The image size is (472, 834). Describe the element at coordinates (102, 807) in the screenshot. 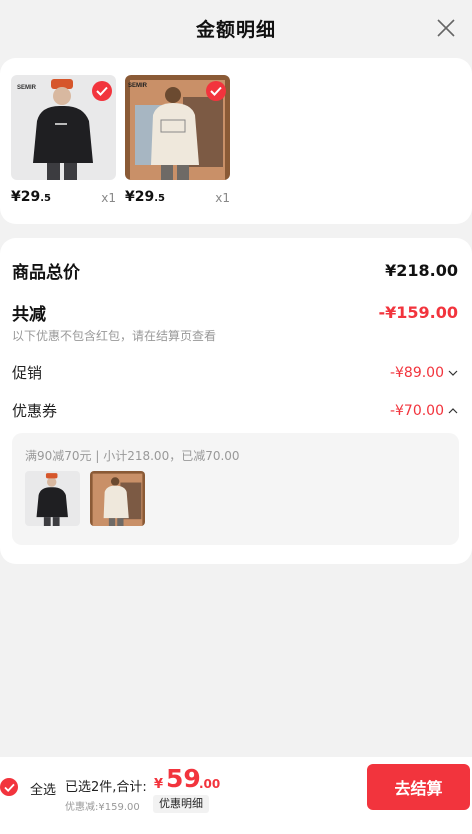

I see `discount-amount-text: 优惠减:¥159.00` at that location.